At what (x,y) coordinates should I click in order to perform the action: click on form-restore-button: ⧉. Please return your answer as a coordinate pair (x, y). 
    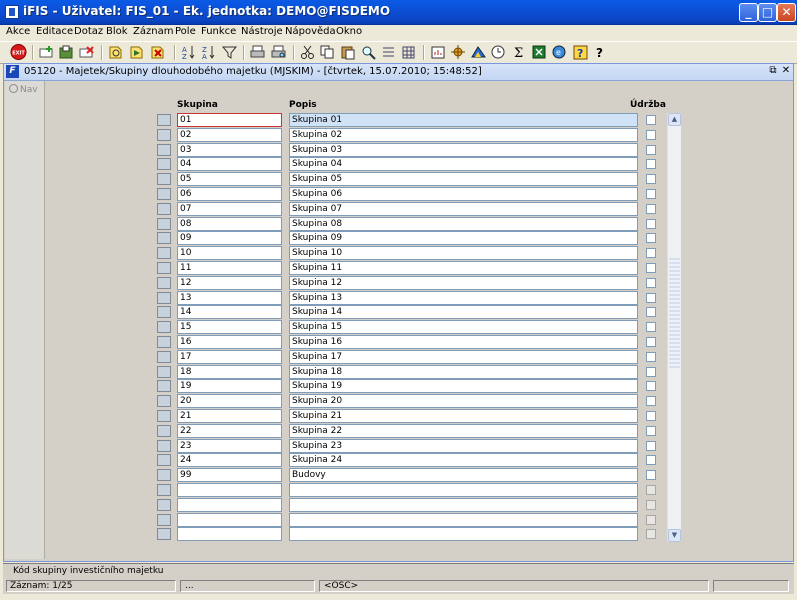
    Looking at the image, I should click on (773, 71).